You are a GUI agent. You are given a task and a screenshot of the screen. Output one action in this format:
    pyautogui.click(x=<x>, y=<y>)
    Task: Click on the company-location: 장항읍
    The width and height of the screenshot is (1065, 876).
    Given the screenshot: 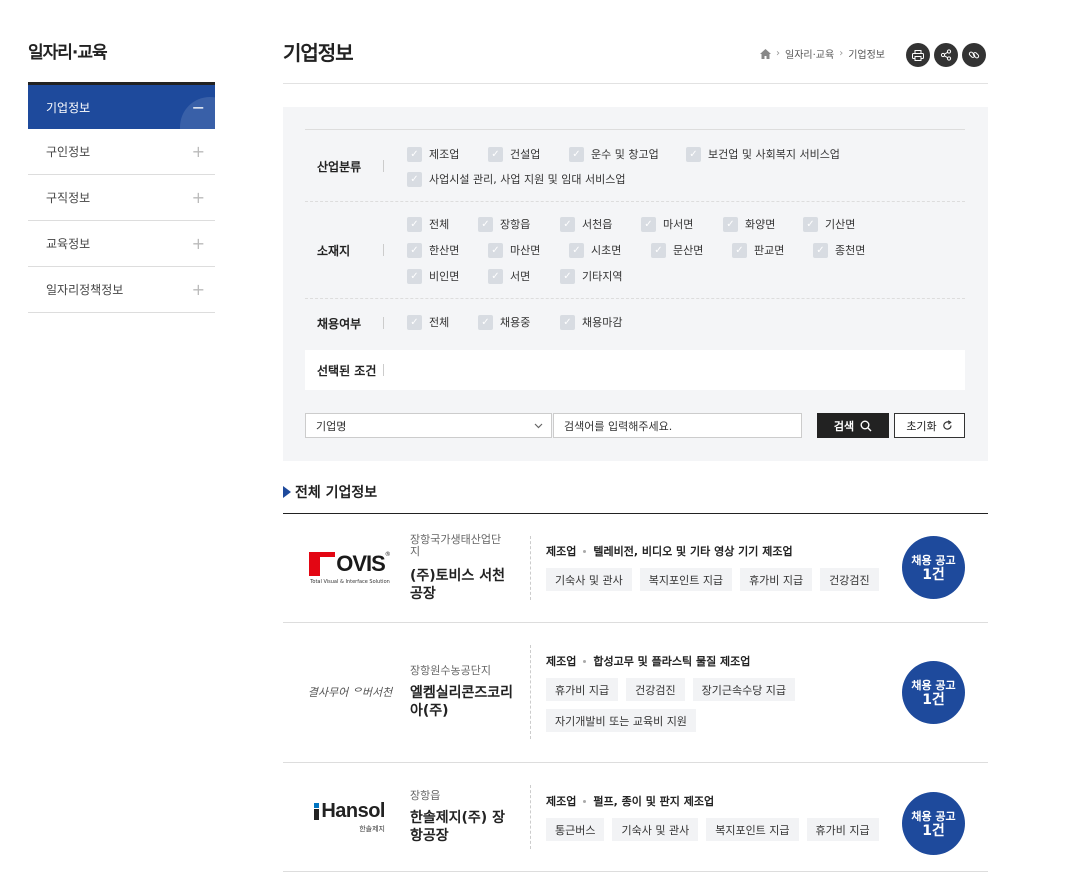 What is the action you would take?
    pyautogui.click(x=425, y=795)
    